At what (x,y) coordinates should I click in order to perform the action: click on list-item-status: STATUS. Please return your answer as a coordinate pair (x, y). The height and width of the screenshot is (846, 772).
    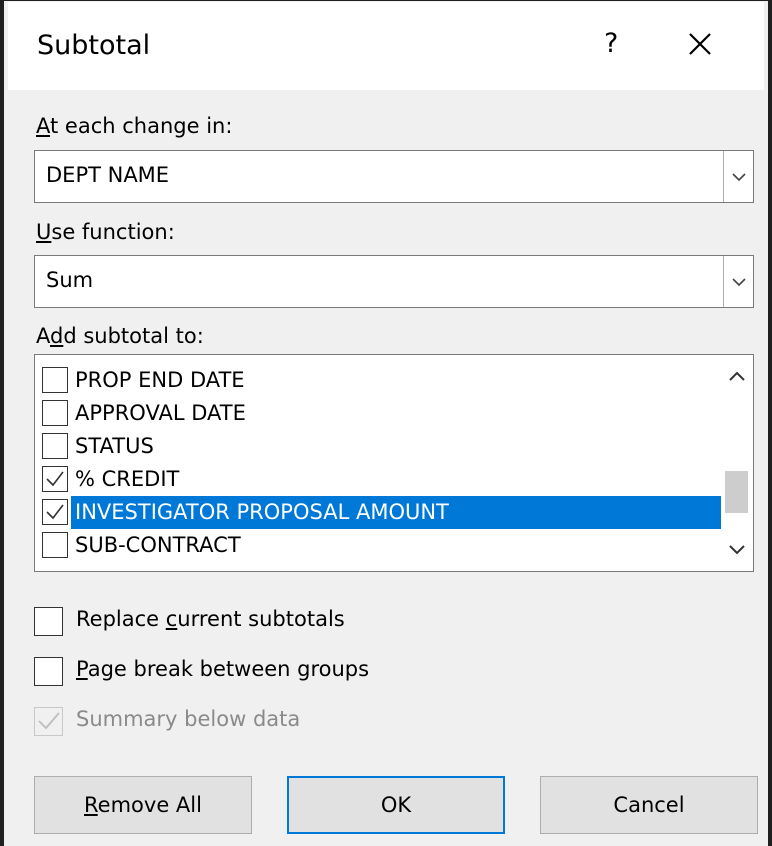
    Looking at the image, I should click on (380, 446).